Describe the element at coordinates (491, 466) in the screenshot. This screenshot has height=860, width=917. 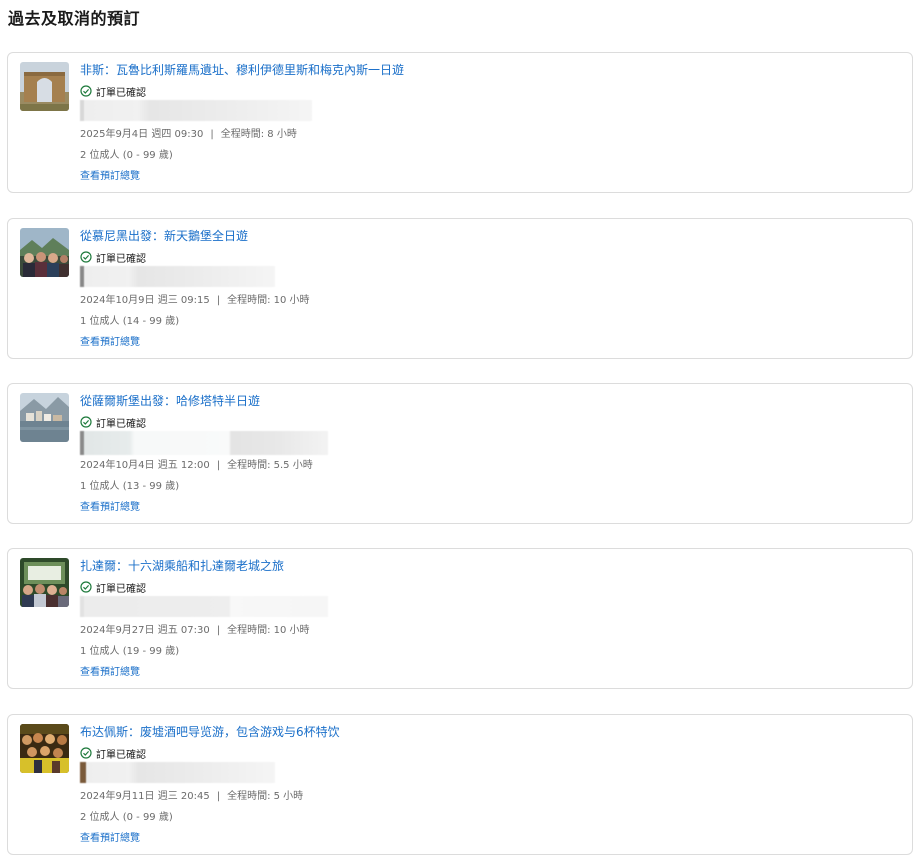
I see `booking-meta: 2024年10月4日 週五 12:00 | 全程時間: 5.5 小時` at that location.